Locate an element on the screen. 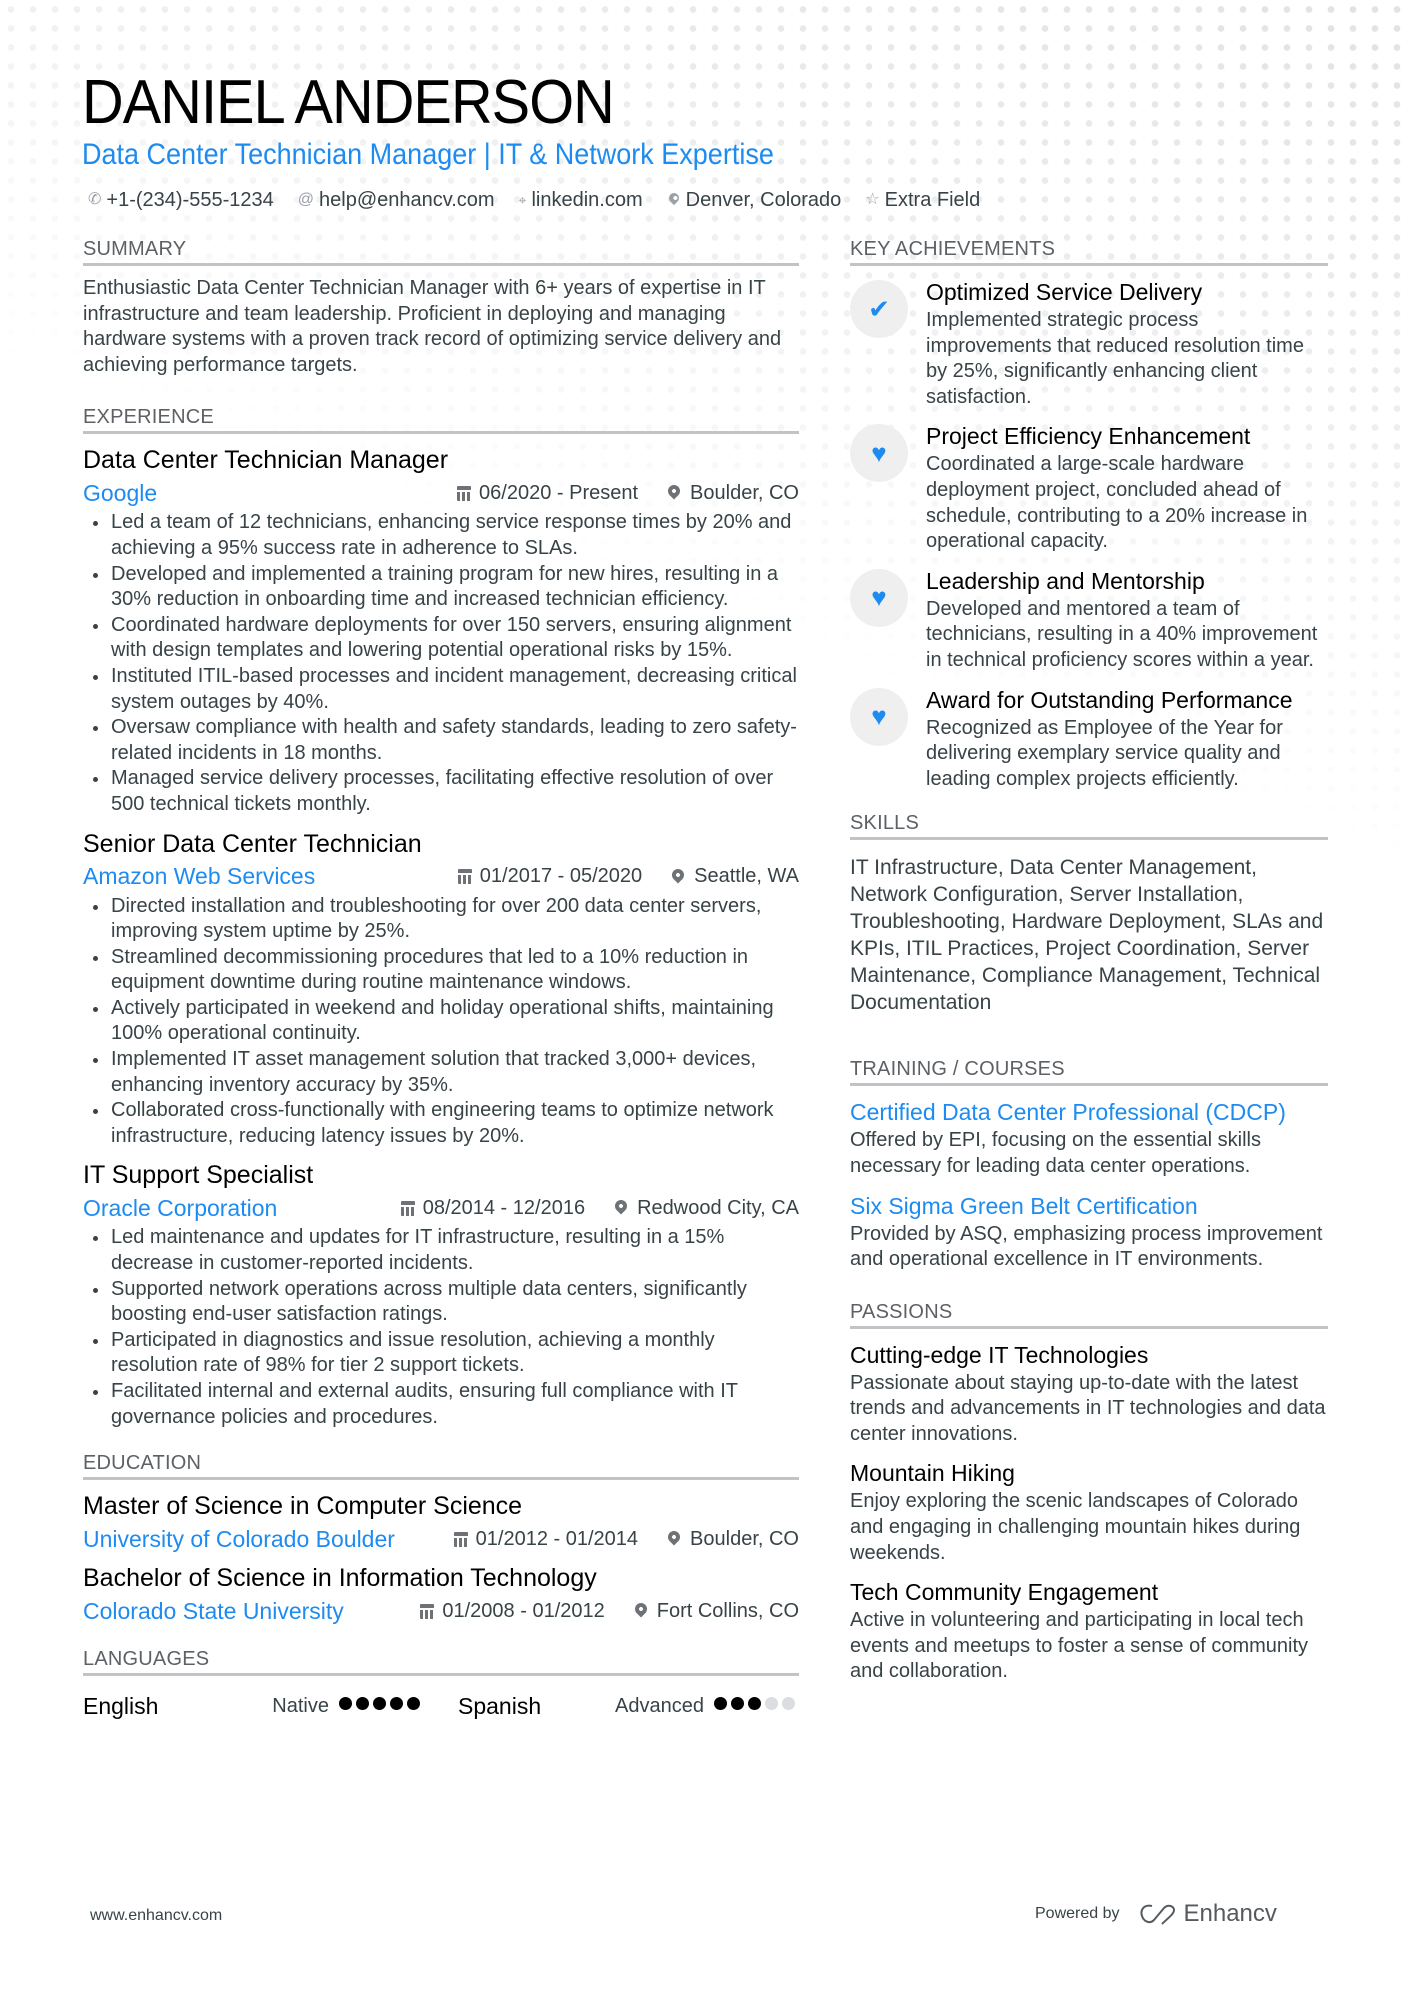 The height and width of the screenshot is (1995, 1410). course-title: Six Sigma Green Belt Certification is located at coordinates (1089, 1206).